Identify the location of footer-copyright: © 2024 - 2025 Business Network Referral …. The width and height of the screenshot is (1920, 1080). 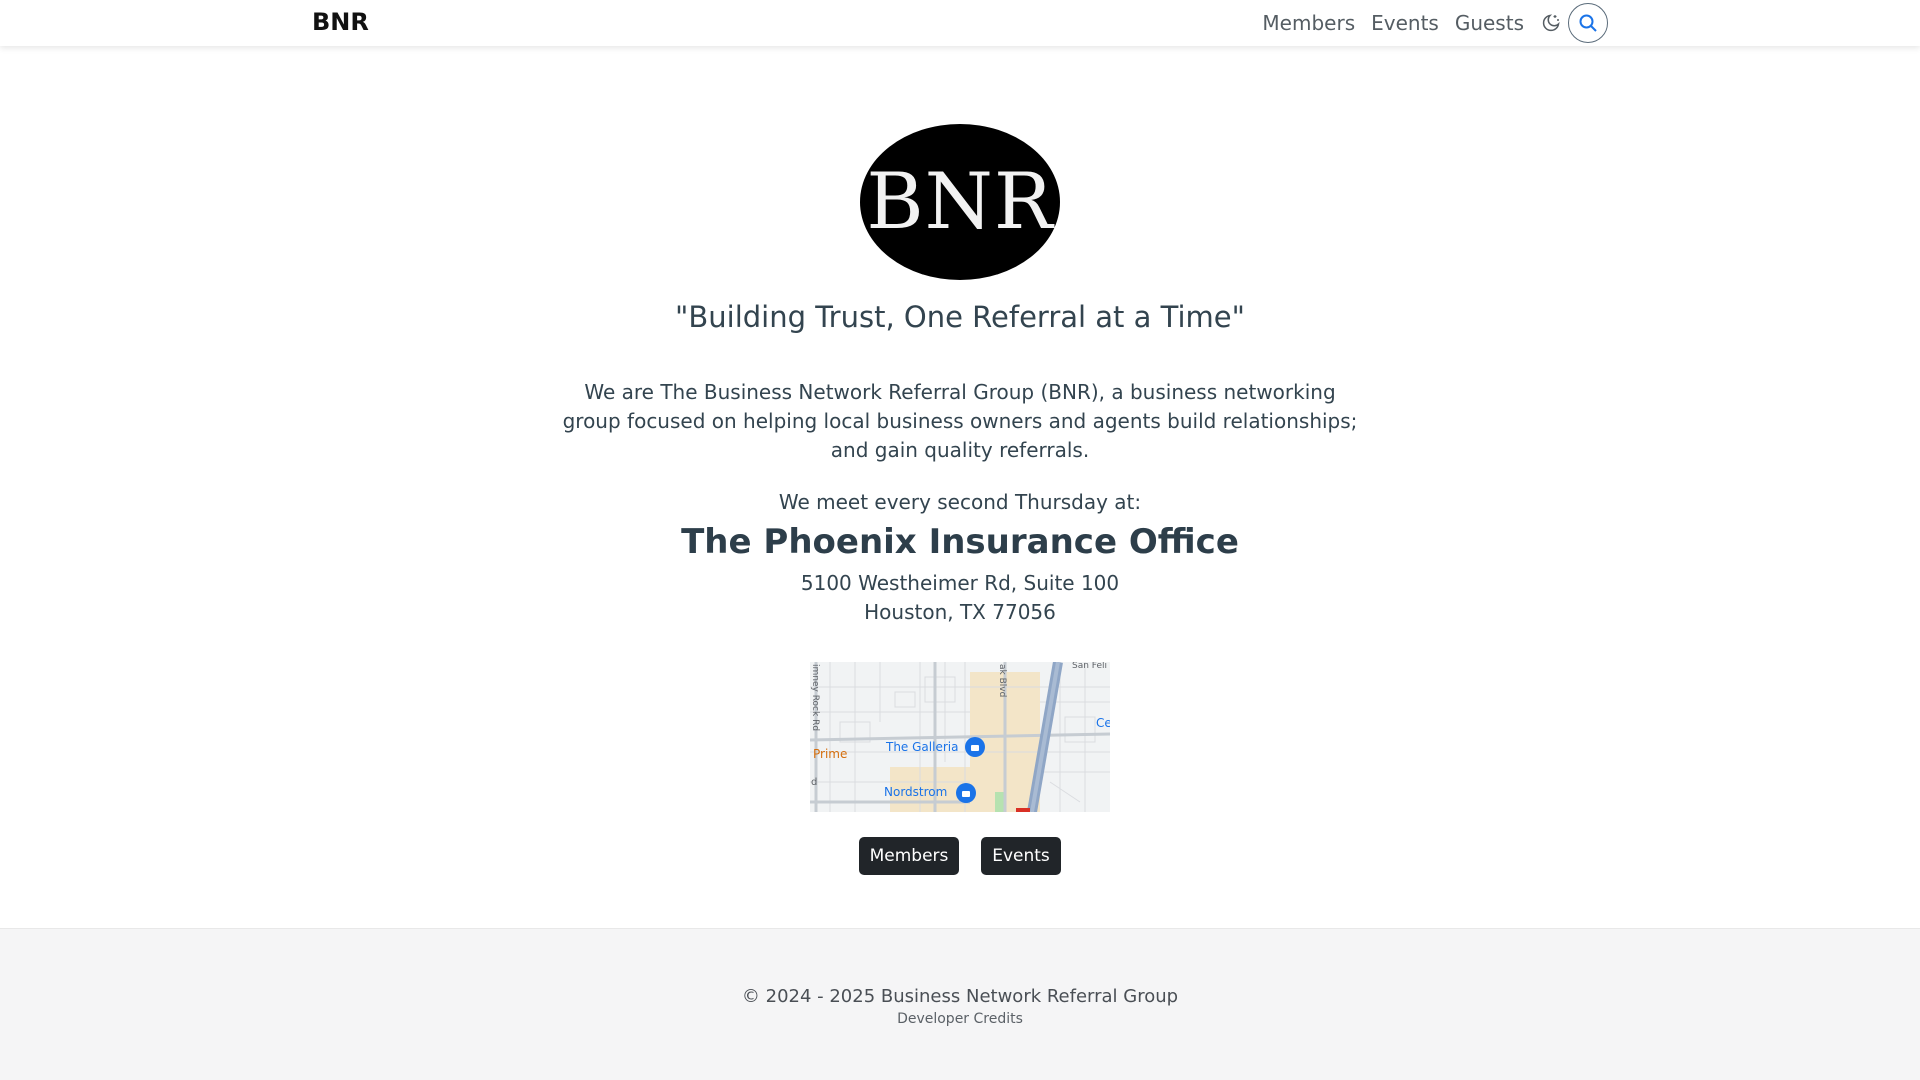
(960, 996).